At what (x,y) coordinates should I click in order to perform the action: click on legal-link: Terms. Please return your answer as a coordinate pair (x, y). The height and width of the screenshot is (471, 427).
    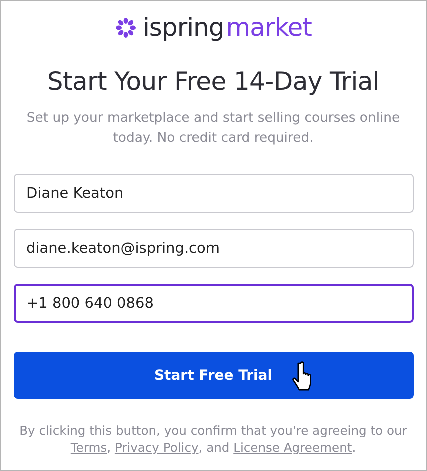
    Looking at the image, I should click on (89, 448).